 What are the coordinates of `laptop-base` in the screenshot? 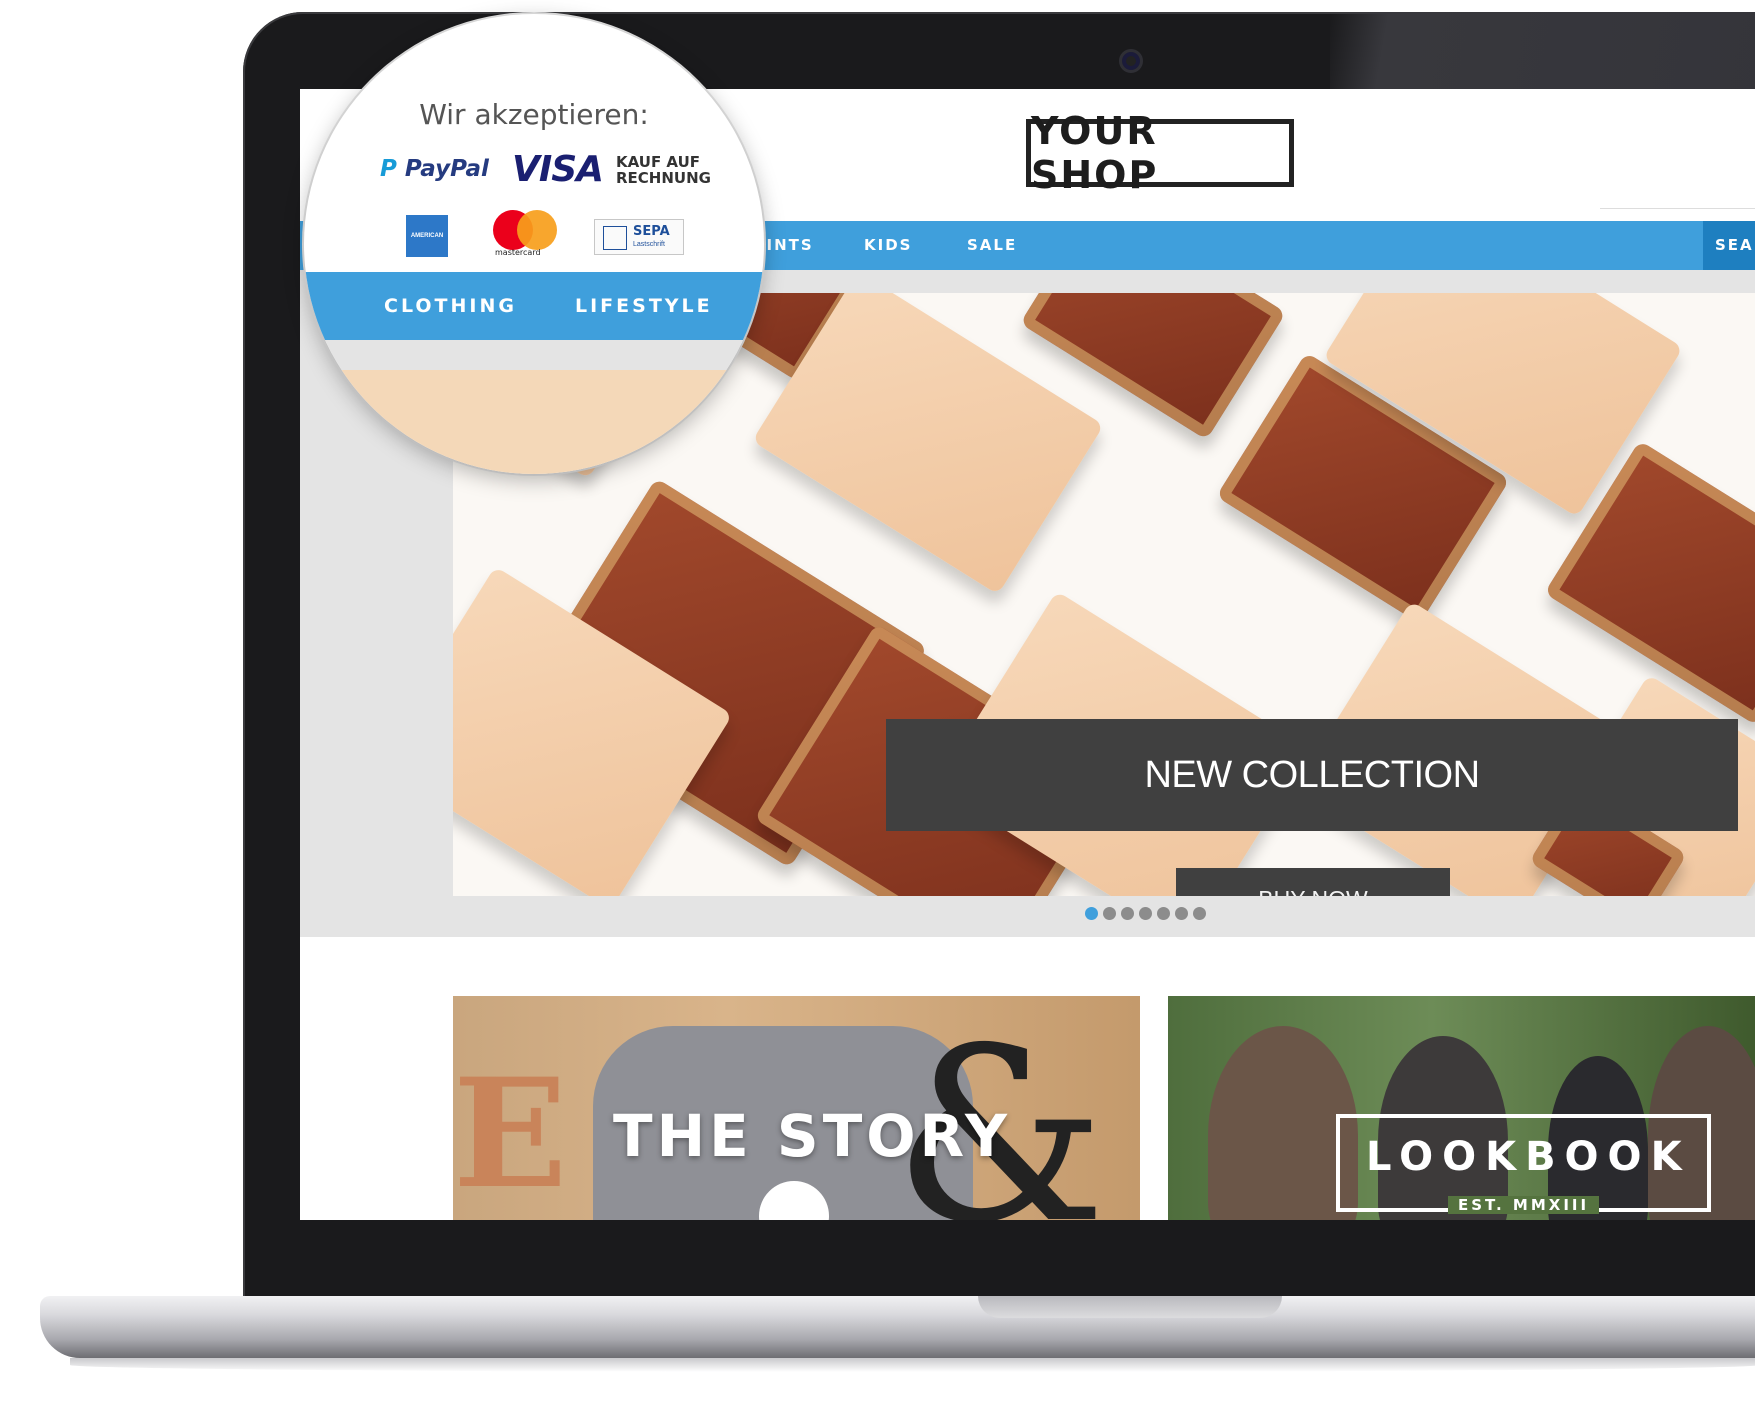 It's located at (897, 1327).